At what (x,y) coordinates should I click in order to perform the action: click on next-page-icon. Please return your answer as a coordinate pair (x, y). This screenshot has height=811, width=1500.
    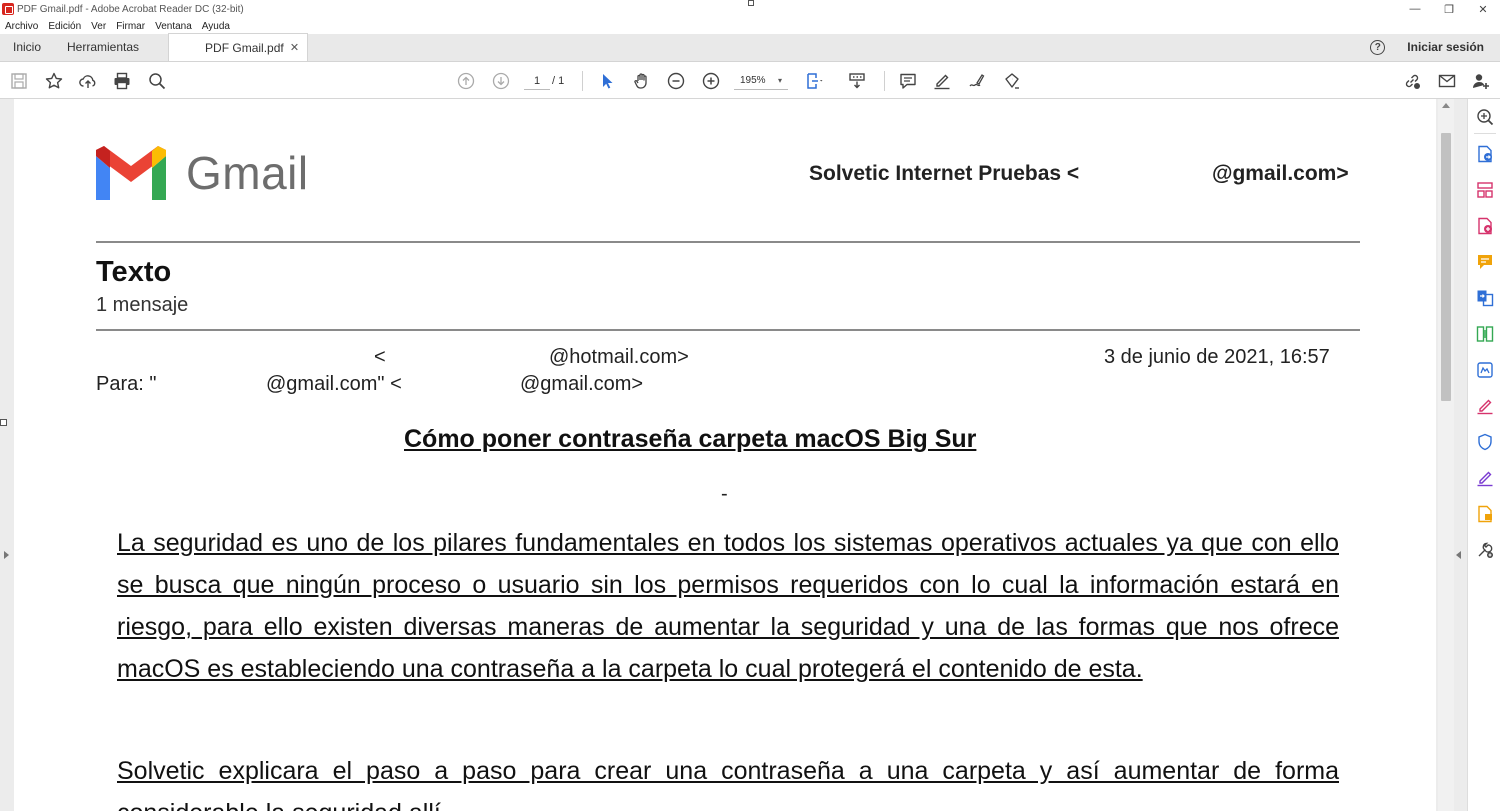
    Looking at the image, I should click on (501, 81).